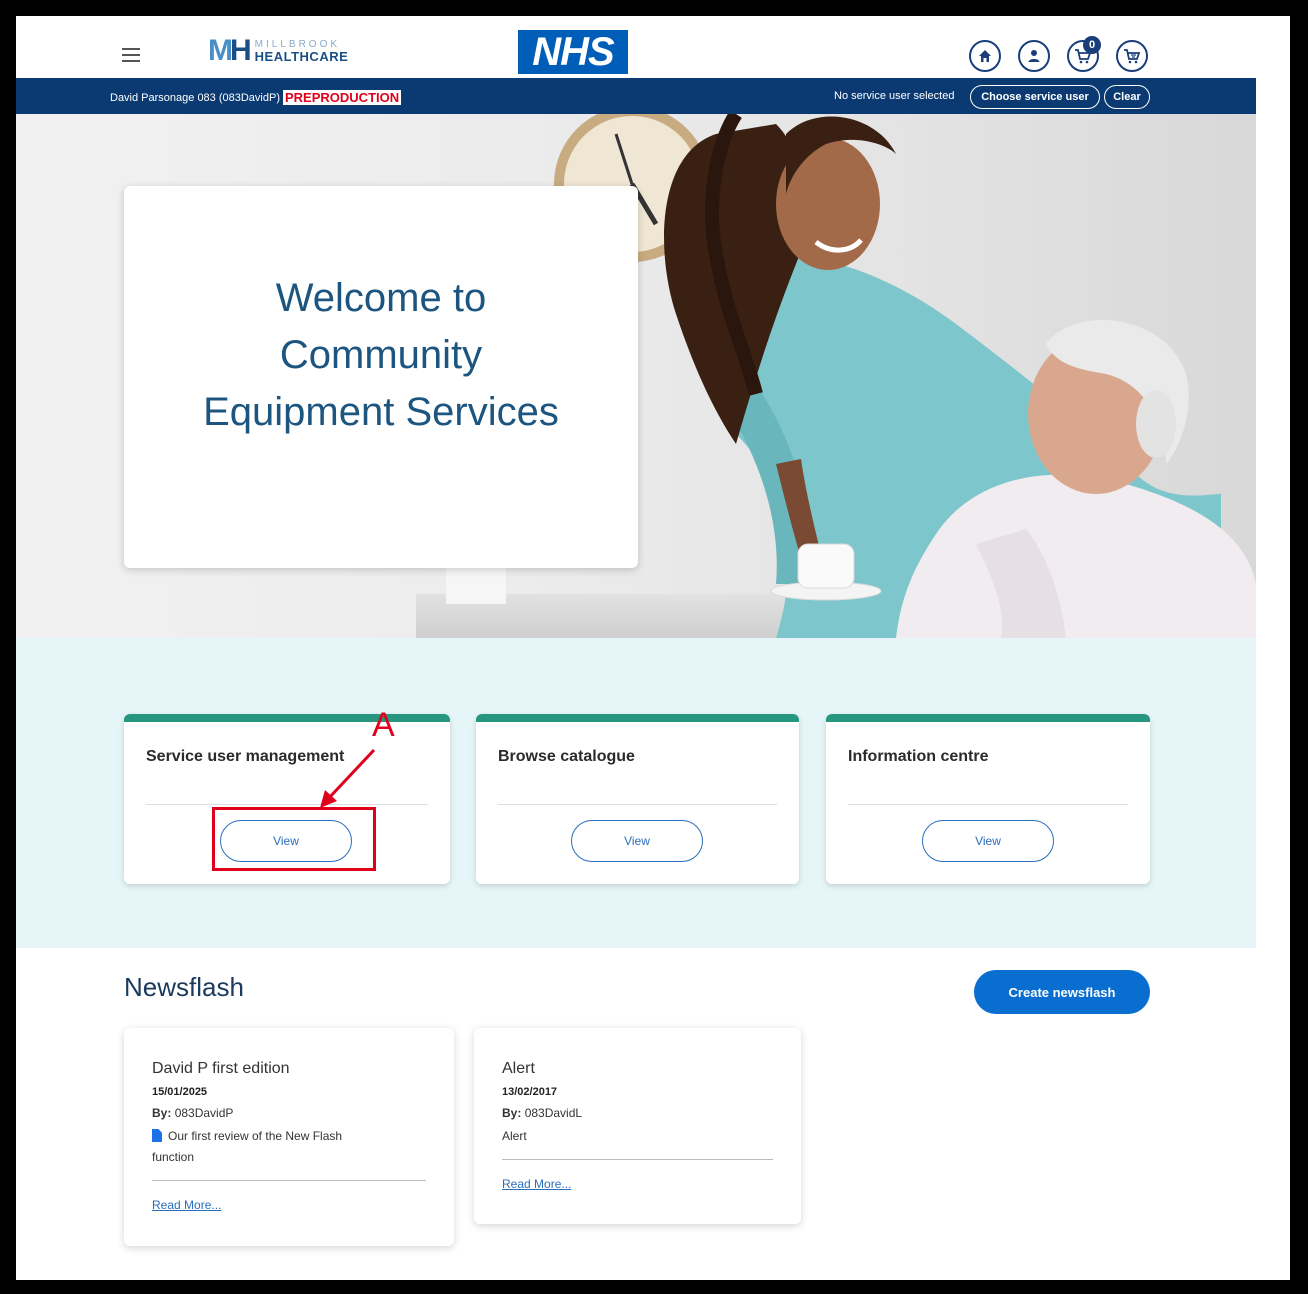 The image size is (1308, 1294). I want to click on annotation-highlight-box, so click(294, 839).